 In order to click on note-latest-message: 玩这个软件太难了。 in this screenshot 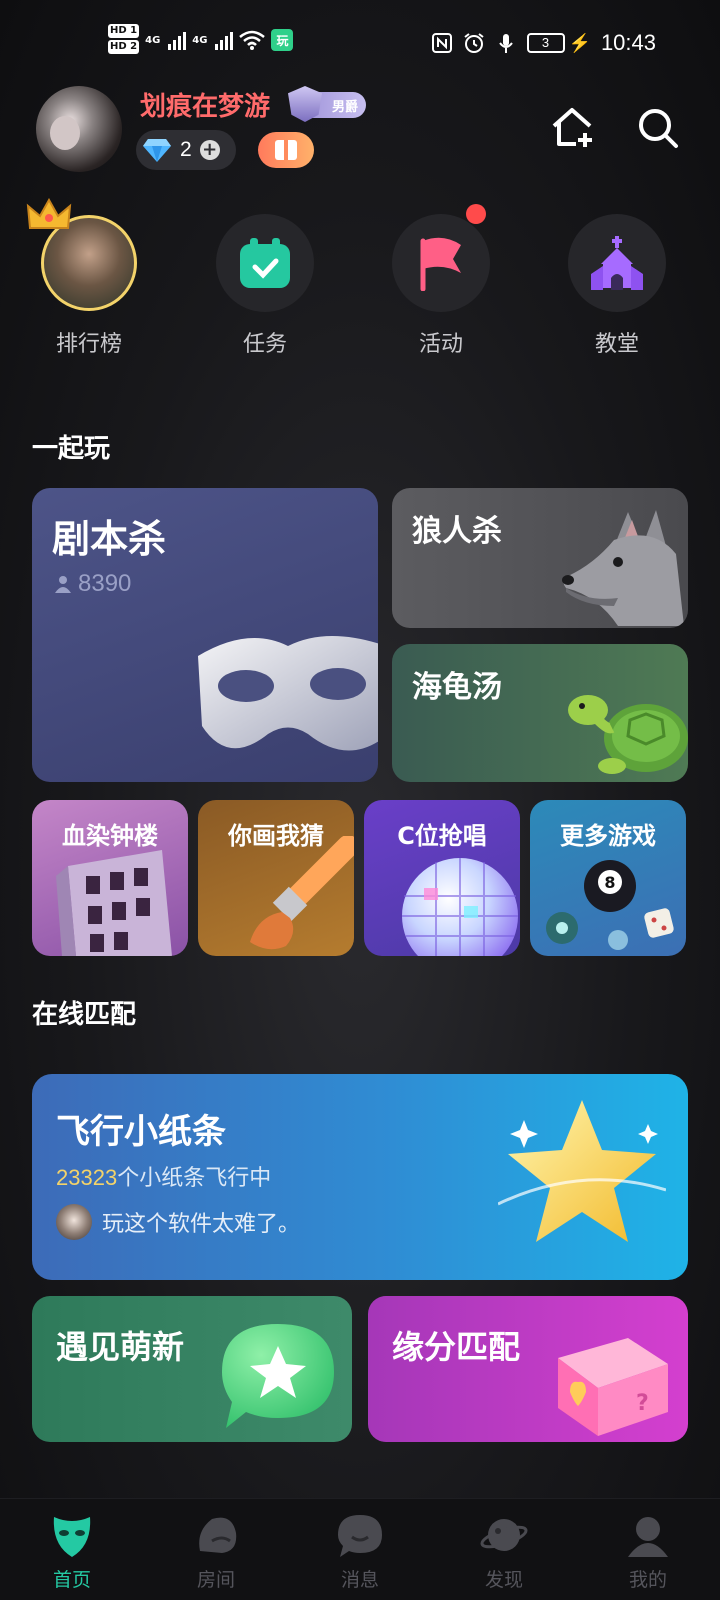, I will do `click(178, 1222)`.